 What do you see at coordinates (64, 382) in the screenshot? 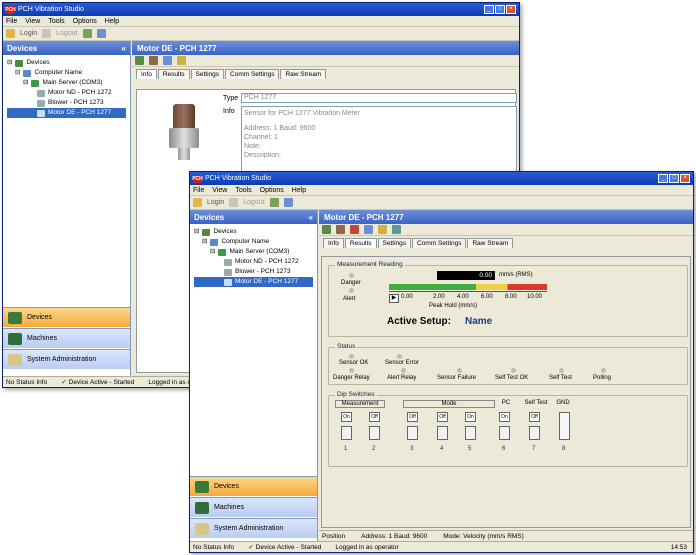
I see `status-ok-icon: ✔` at bounding box center [64, 382].